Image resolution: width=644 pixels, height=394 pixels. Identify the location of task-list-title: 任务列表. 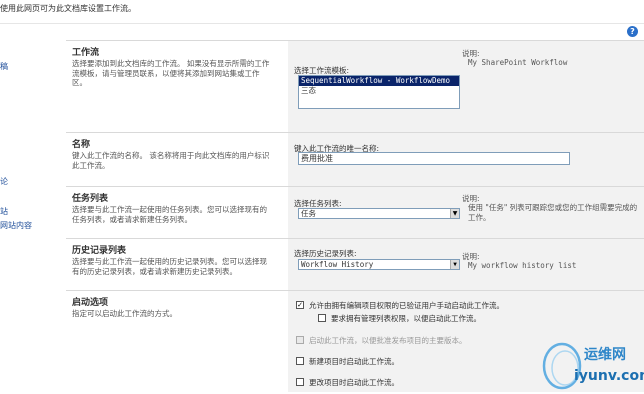
(90, 199).